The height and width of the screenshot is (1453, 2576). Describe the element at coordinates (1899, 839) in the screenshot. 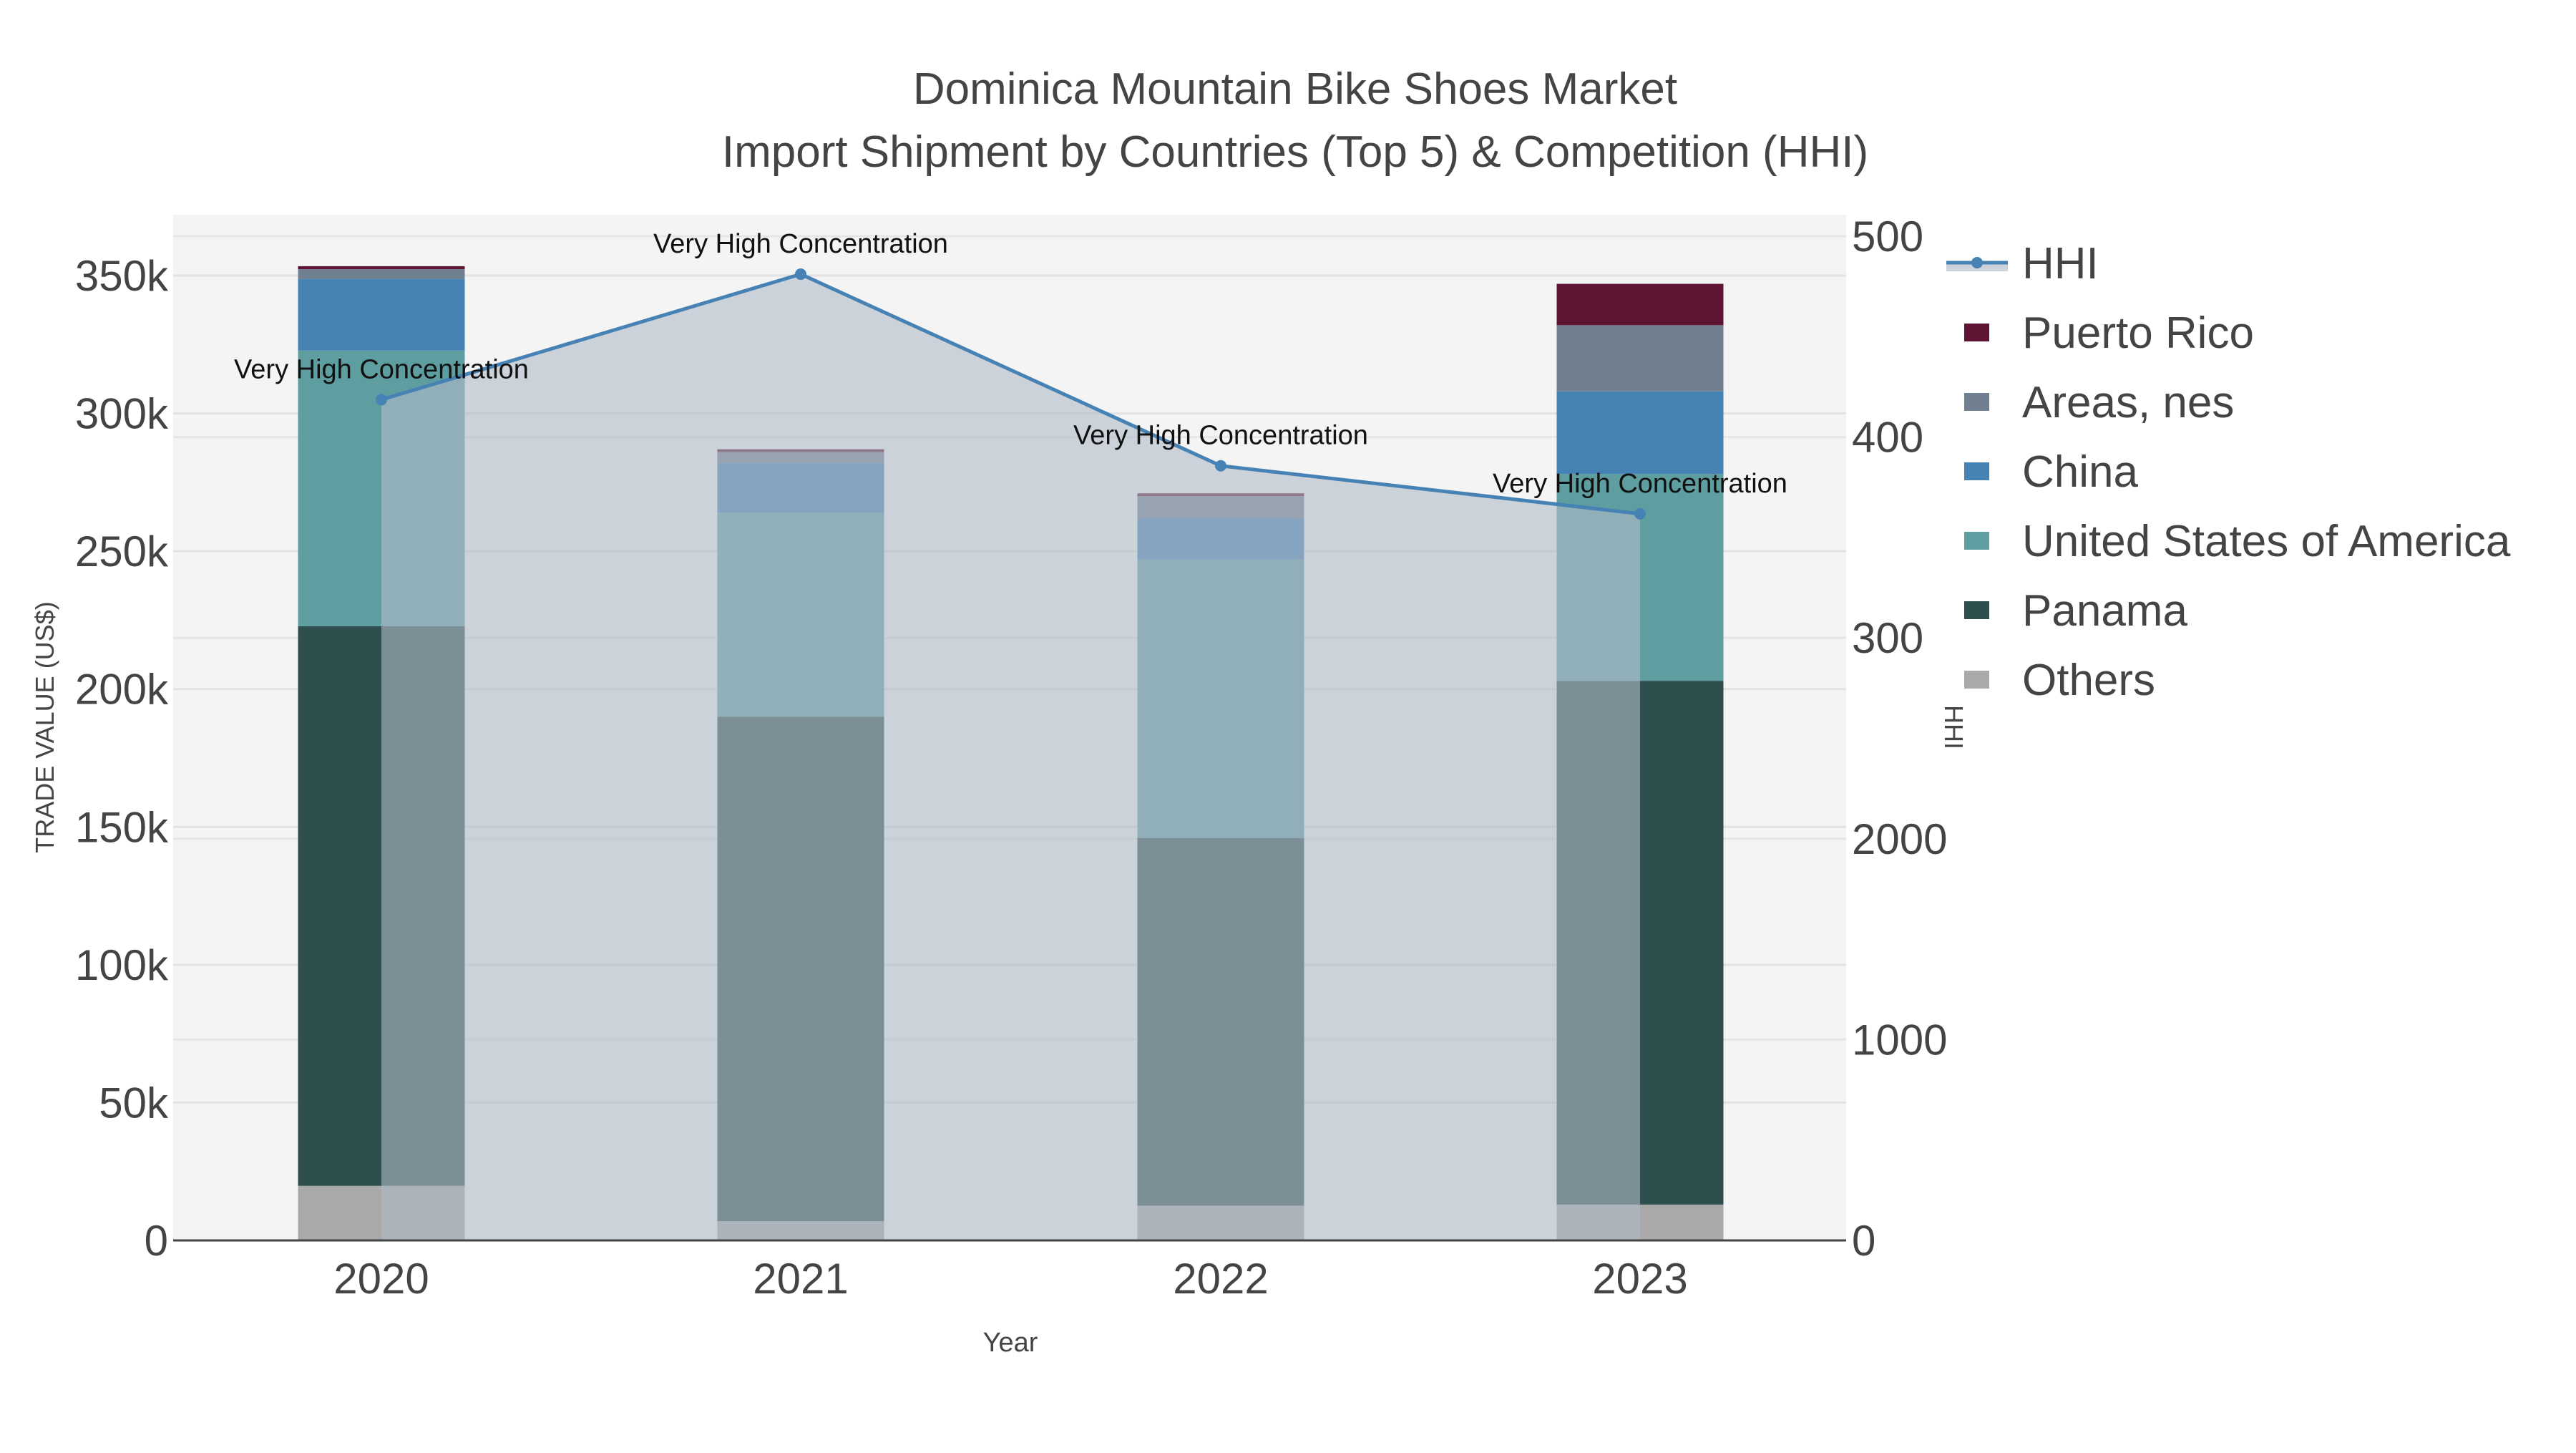

I see `y2-tick-label: 2000` at that location.